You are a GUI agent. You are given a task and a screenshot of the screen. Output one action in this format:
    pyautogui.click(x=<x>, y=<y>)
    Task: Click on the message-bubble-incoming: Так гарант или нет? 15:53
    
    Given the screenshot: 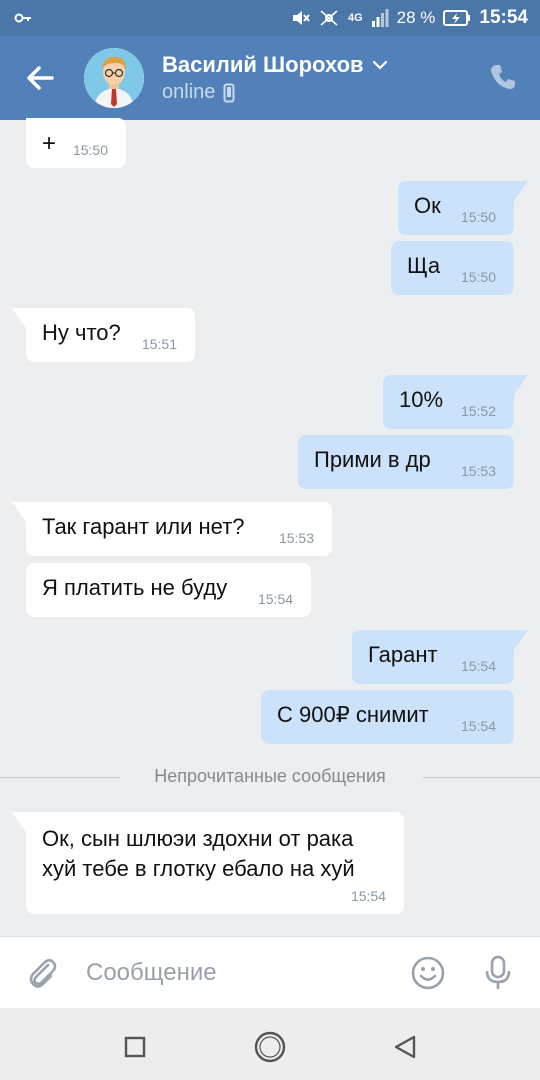 What is the action you would take?
    pyautogui.click(x=172, y=529)
    